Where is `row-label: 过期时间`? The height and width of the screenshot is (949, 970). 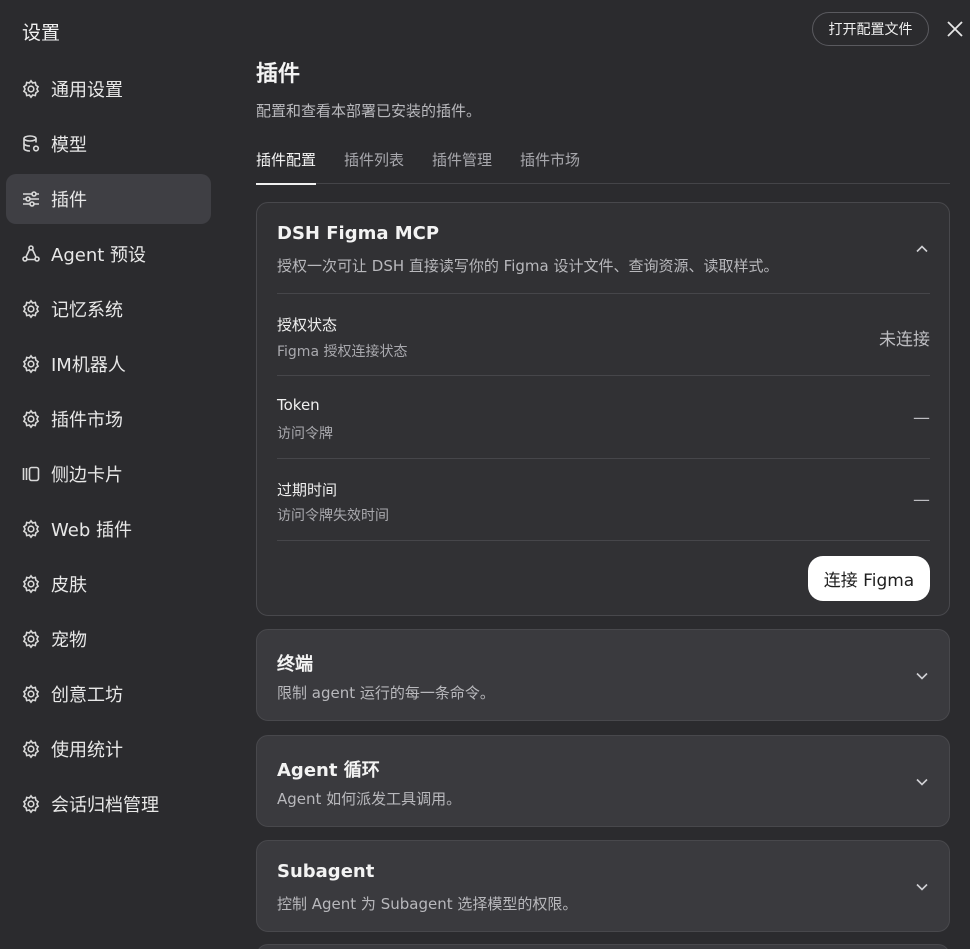 row-label: 过期时间 is located at coordinates (307, 490).